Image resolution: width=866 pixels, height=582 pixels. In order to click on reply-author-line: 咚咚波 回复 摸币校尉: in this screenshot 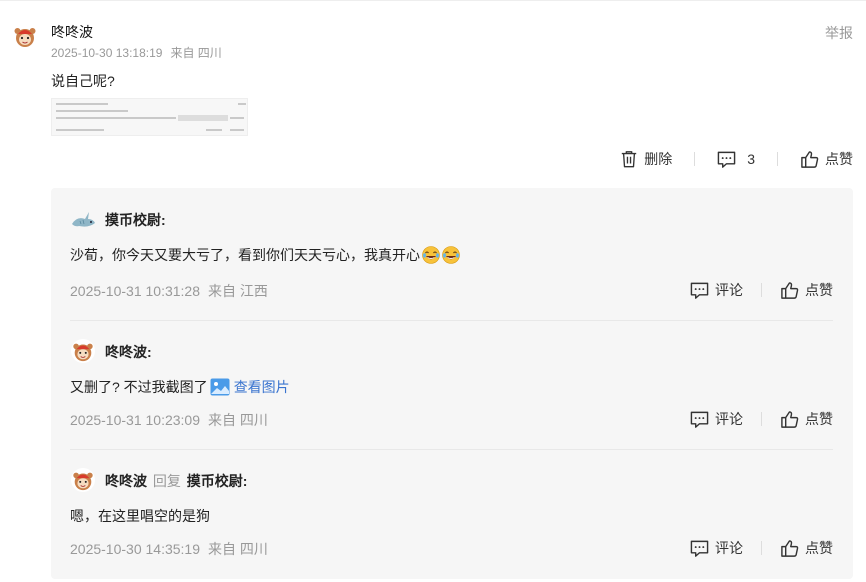, I will do `click(176, 481)`.